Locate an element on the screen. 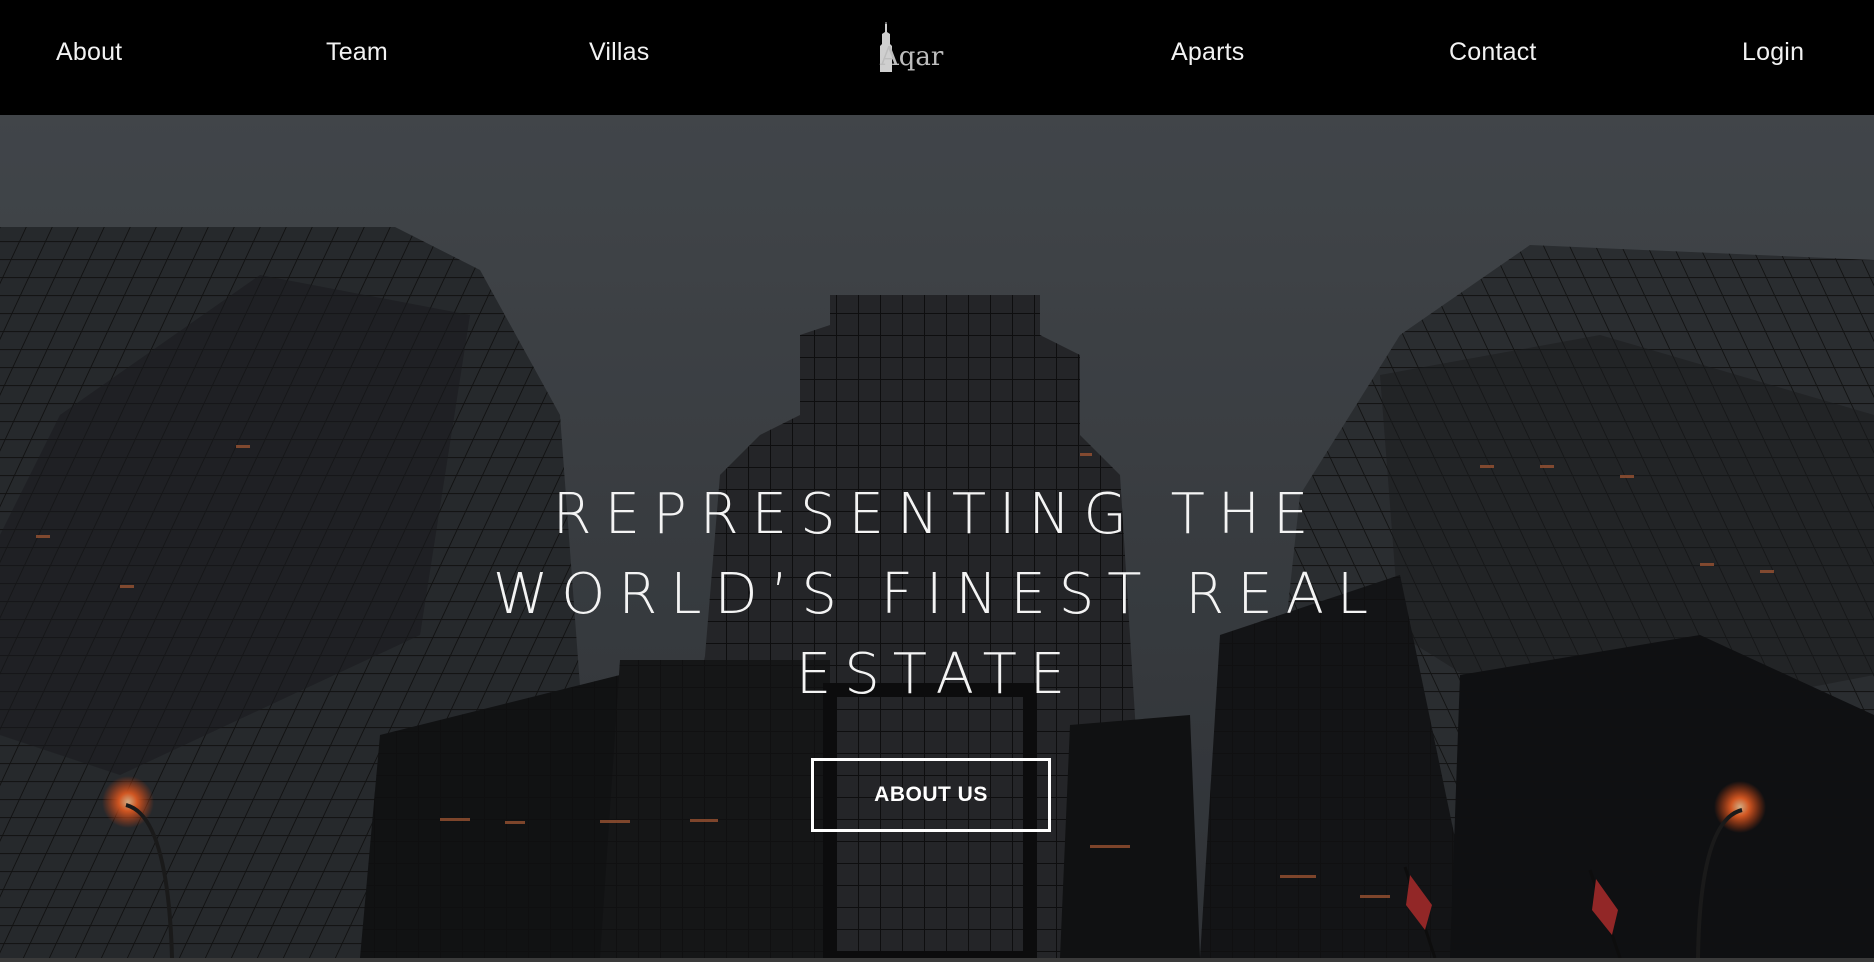  hero-headline-line-2: WORLD’S FINEST REAL is located at coordinates (937, 594).